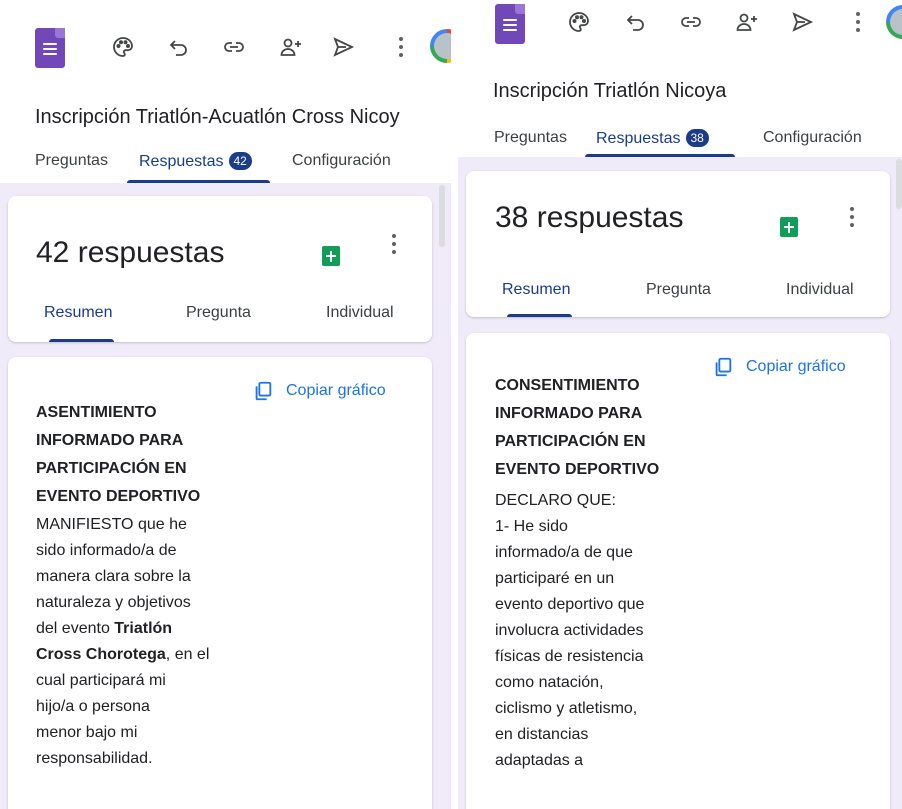  I want to click on panel-divider, so click(454, 404).